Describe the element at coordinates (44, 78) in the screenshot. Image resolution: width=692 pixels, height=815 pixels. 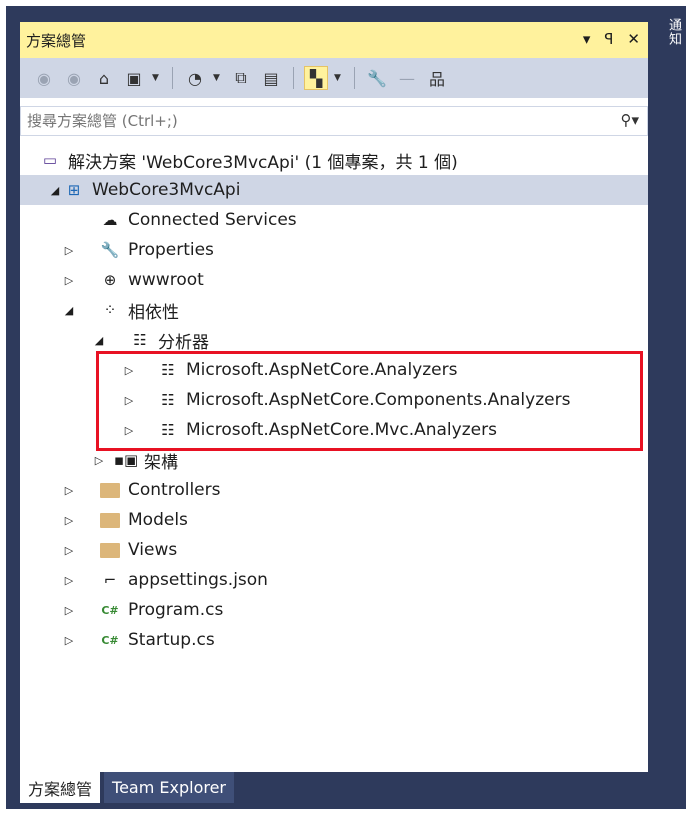
I see `back-icon: ◉` at that location.